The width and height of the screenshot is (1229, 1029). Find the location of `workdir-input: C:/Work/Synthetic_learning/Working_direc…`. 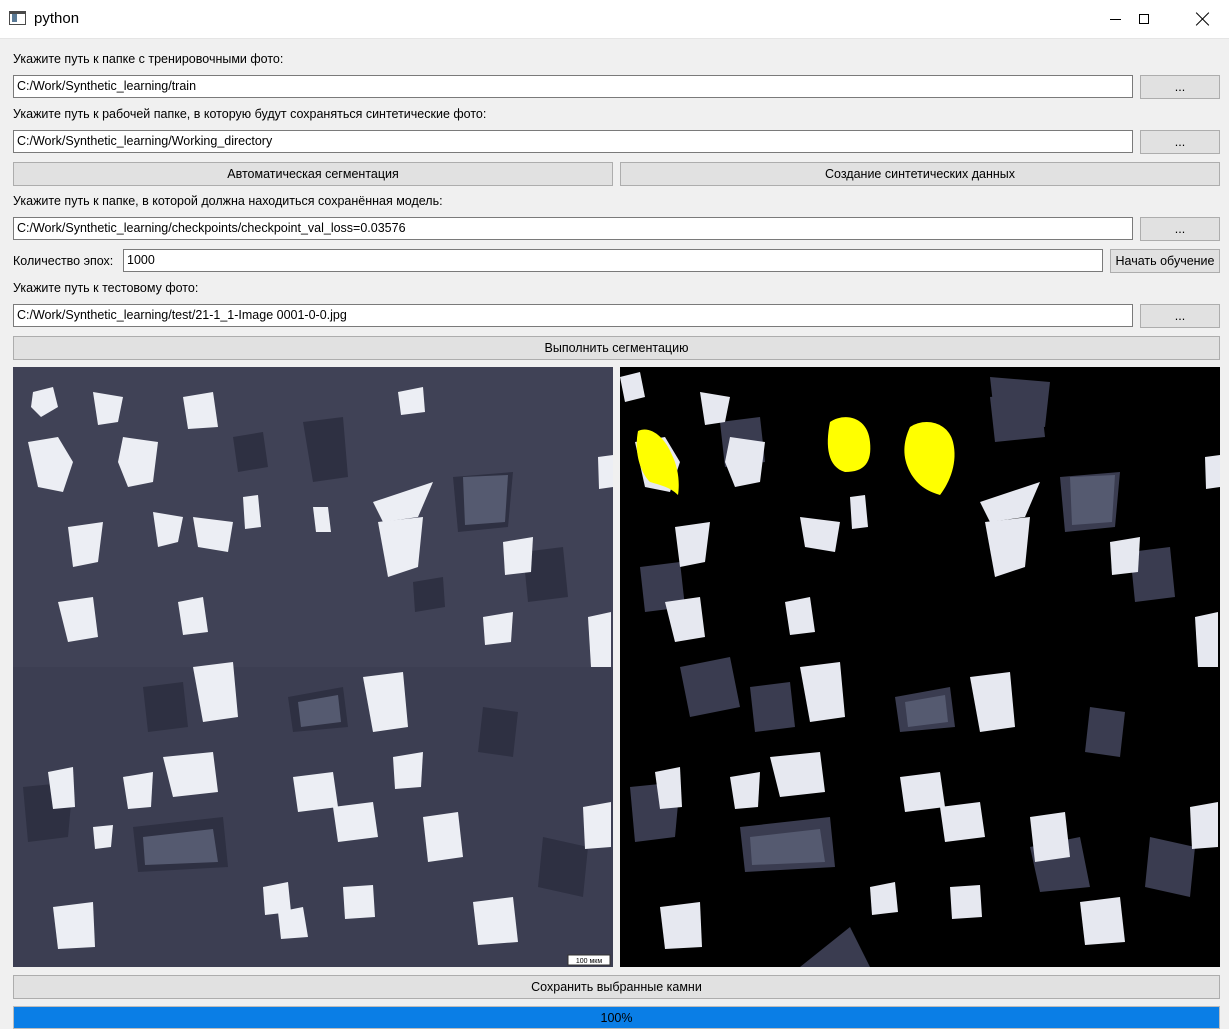

workdir-input: C:/Work/Synthetic_learning/Working_direc… is located at coordinates (573, 141).